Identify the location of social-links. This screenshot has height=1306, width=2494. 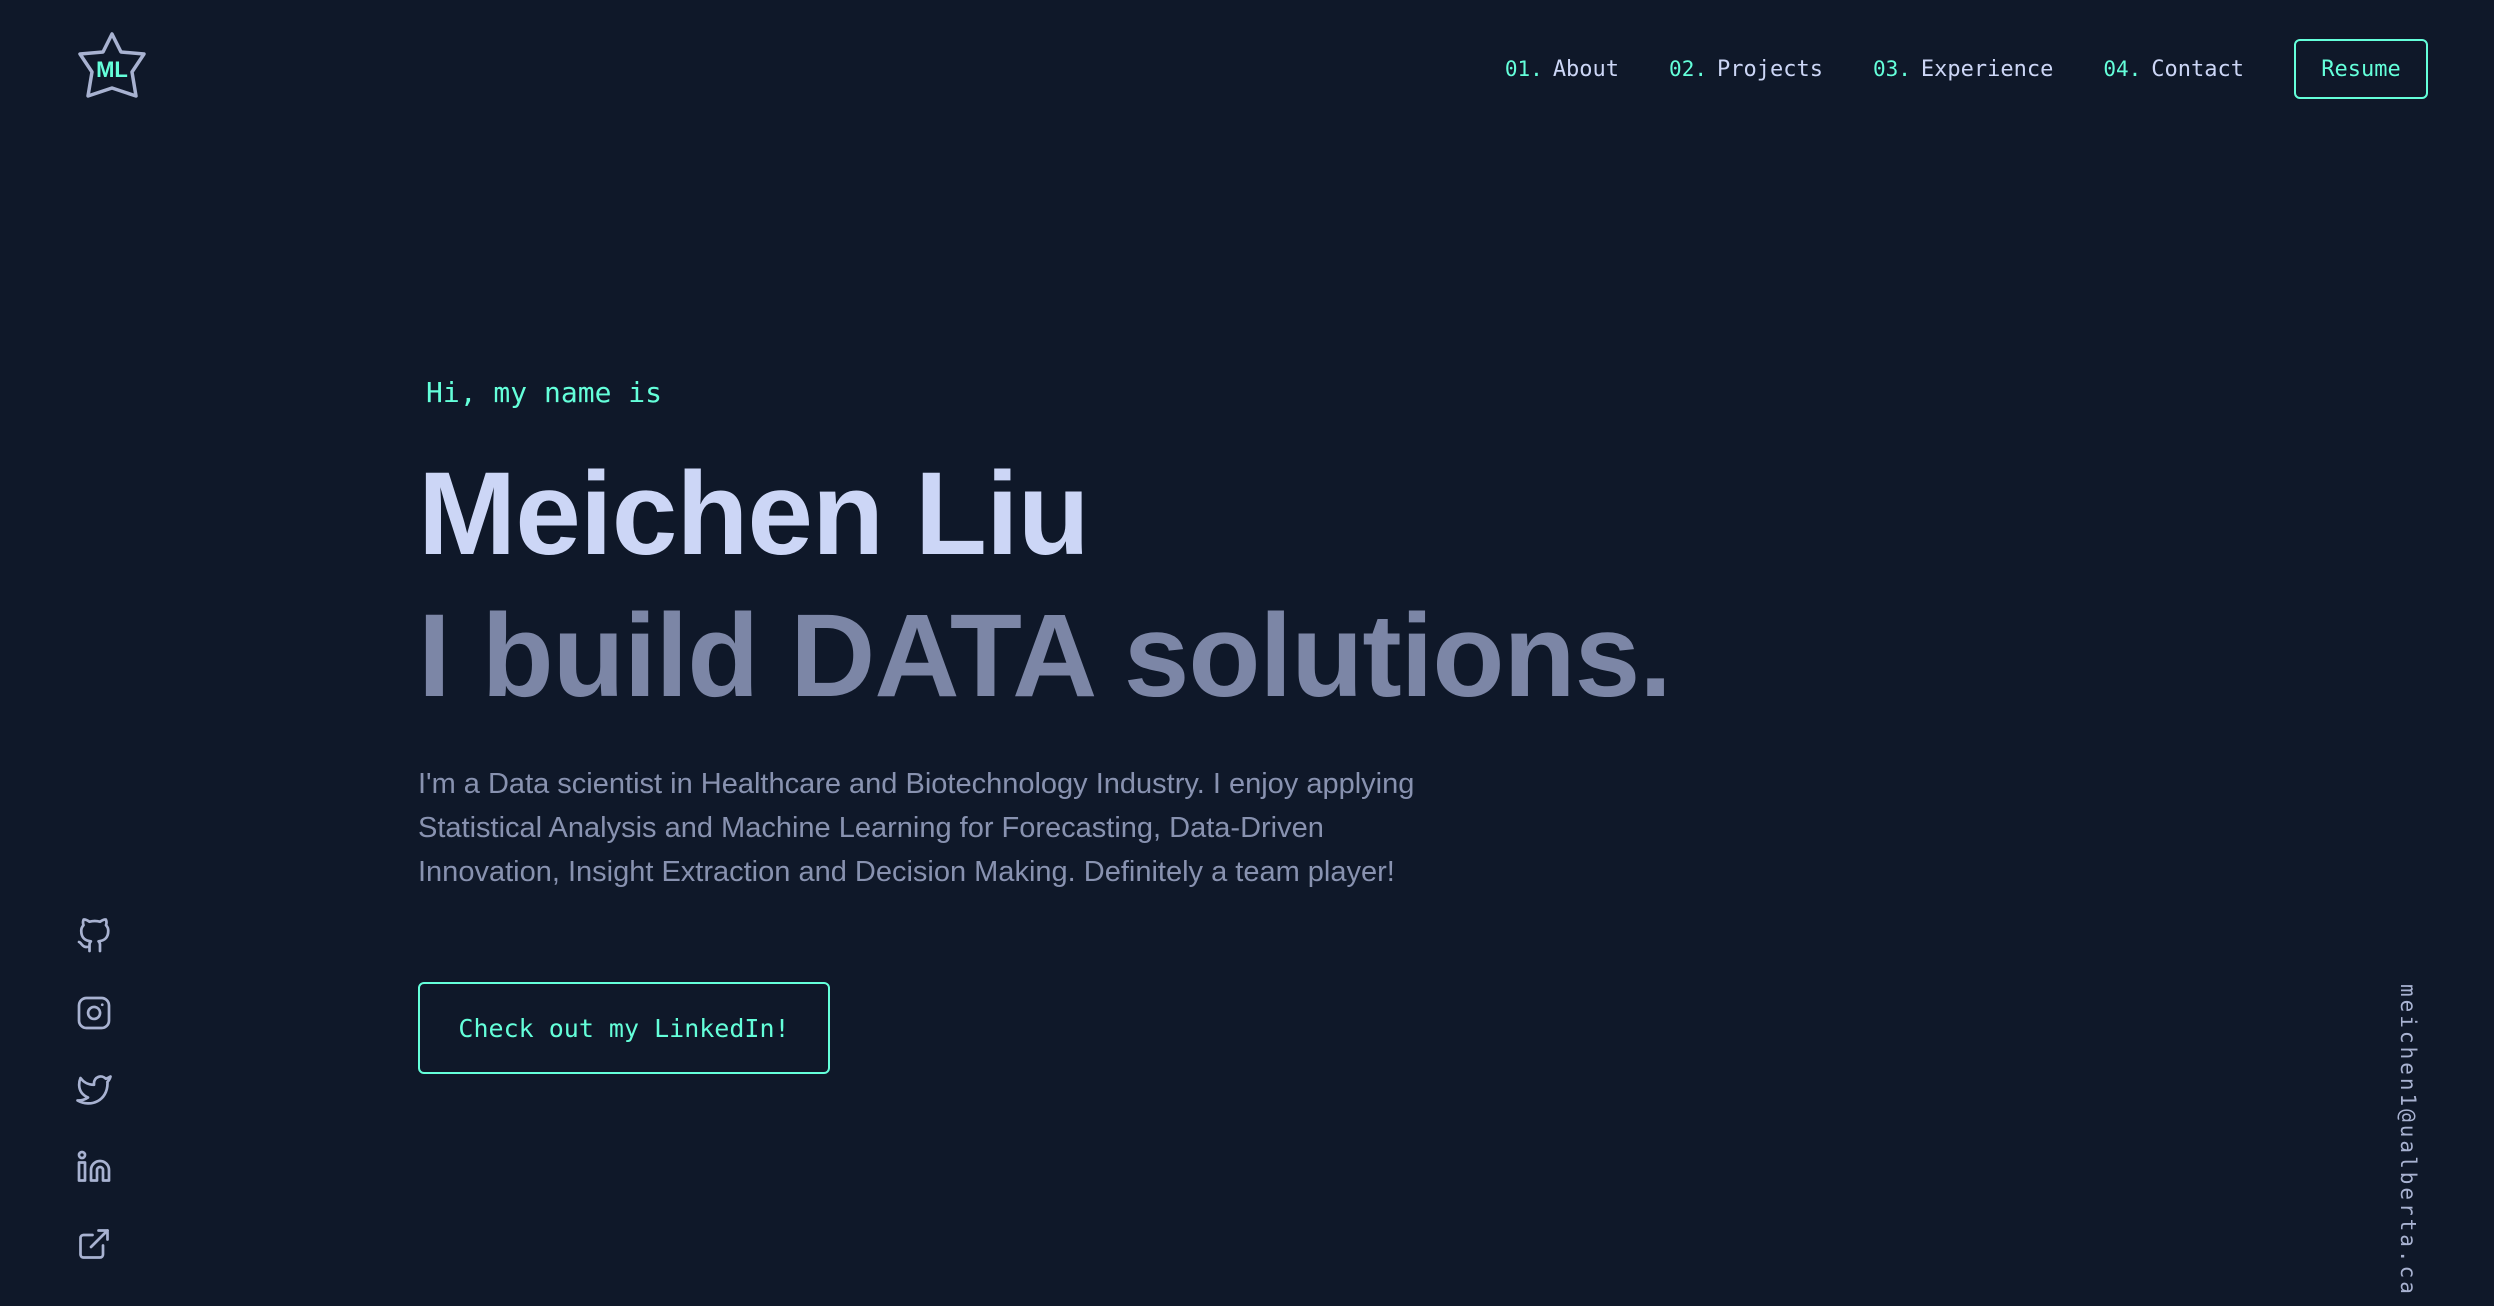
(94, 1110).